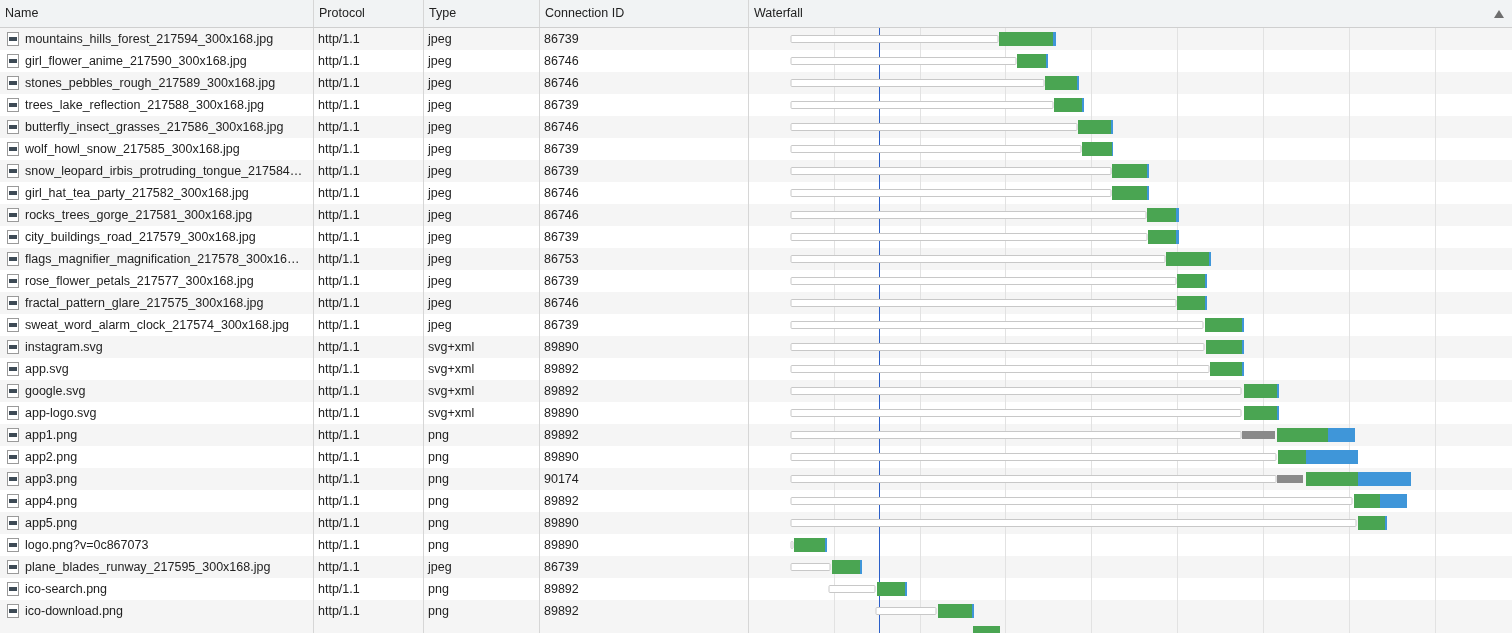 This screenshot has height=633, width=1512. I want to click on file-name: instagram.svg, so click(64, 347).